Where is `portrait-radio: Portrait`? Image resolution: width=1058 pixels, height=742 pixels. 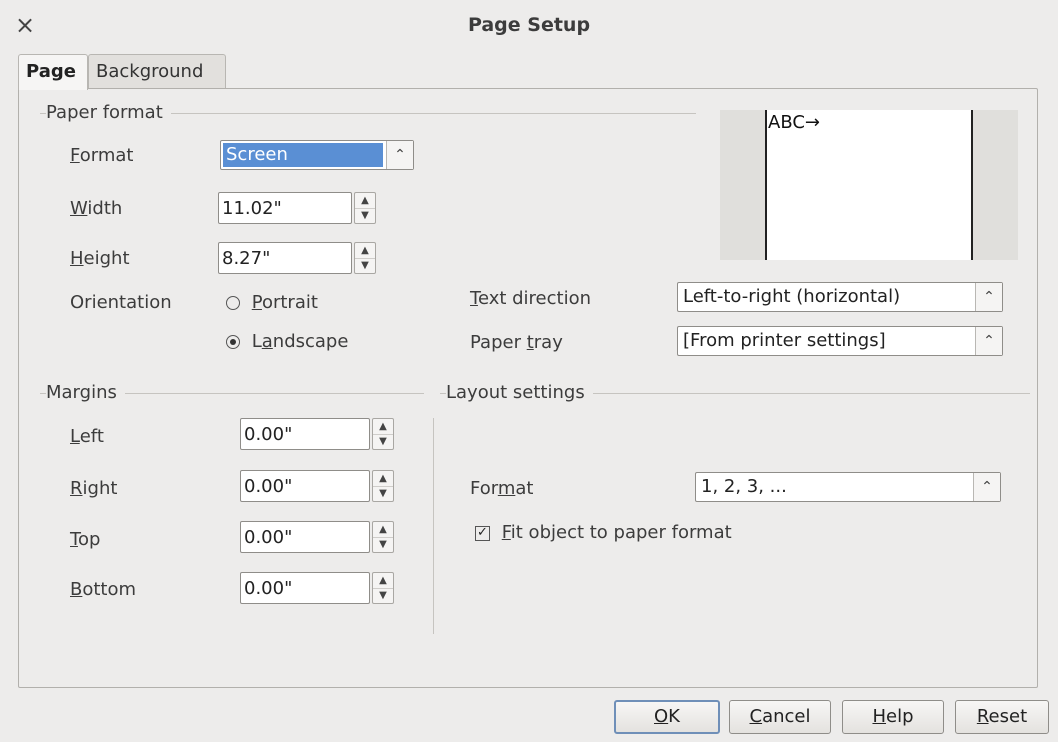
portrait-radio: Portrait is located at coordinates (272, 302).